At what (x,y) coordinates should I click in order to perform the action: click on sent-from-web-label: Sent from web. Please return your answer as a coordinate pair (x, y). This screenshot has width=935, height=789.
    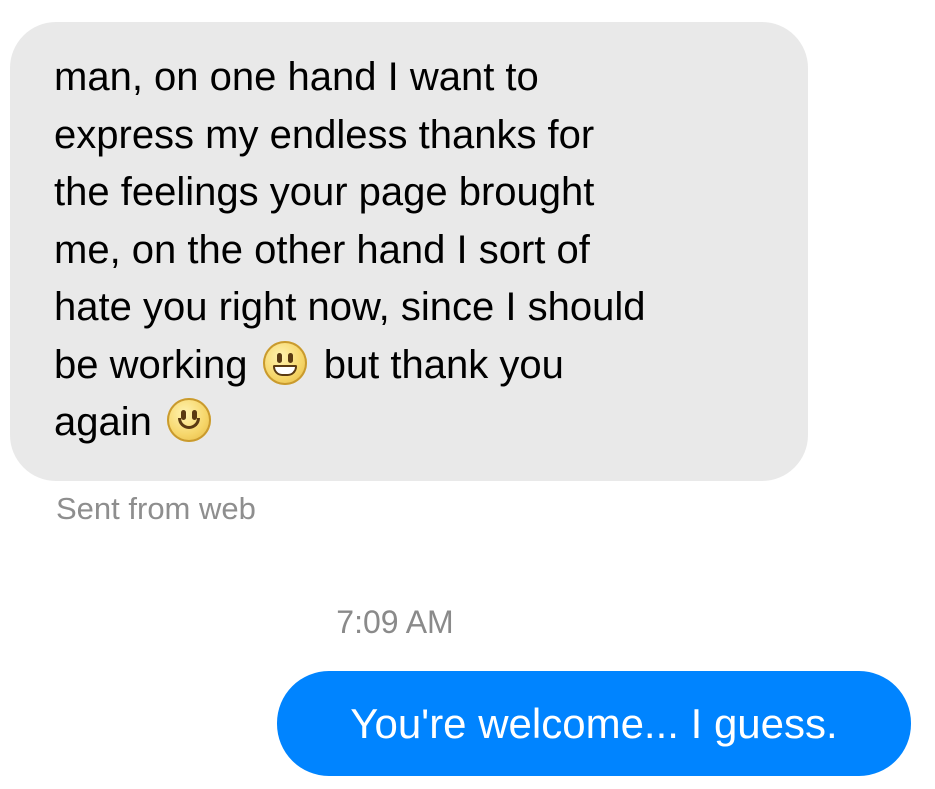
    Looking at the image, I should click on (156, 508).